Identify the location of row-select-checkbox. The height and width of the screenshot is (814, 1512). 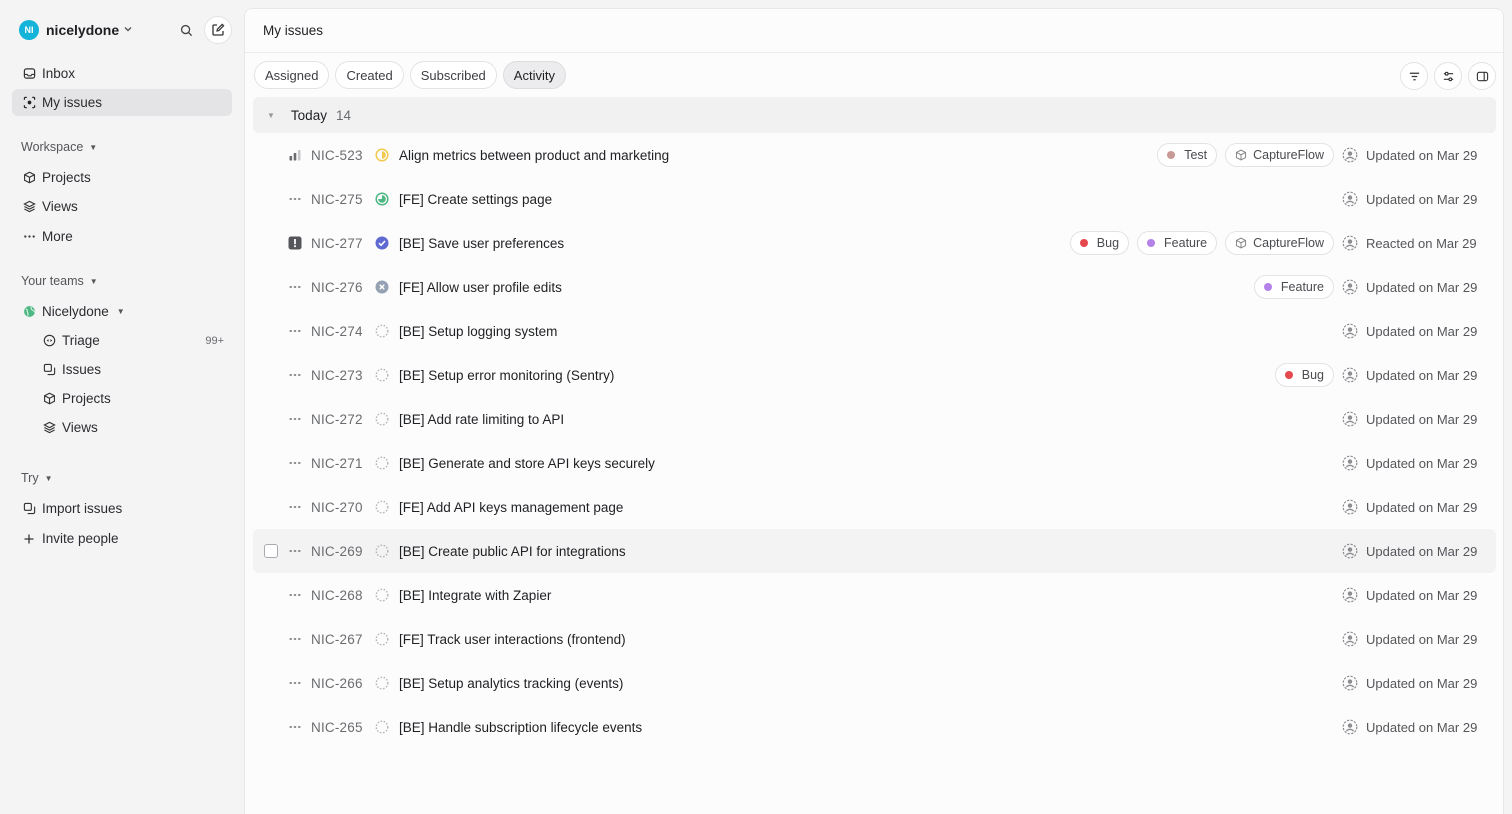
(271, 551).